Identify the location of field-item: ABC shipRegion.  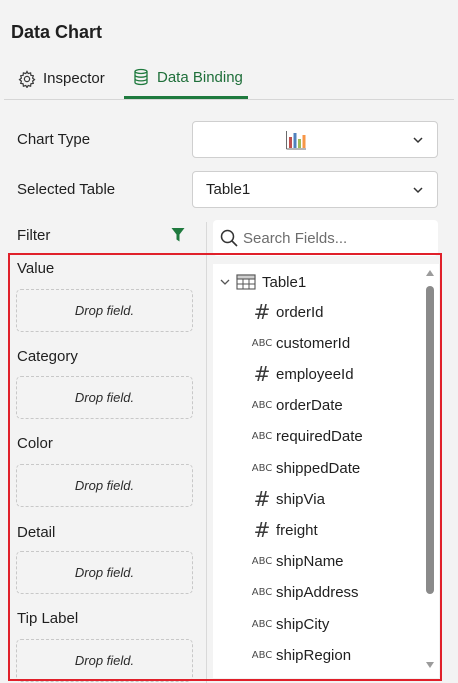
(300, 655).